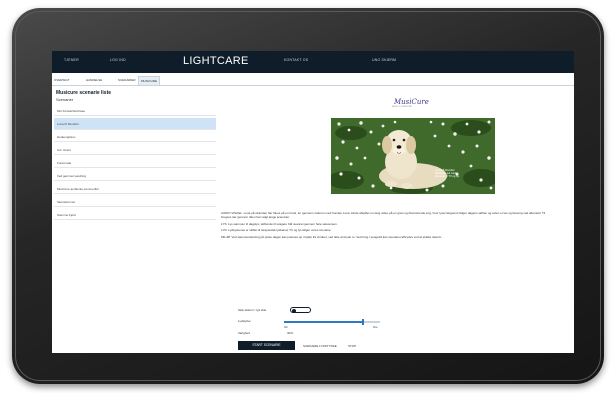  I want to click on tab-bar: OVERSIGT HANDELSE SCENARIER MUSICURE, so click(313, 81).